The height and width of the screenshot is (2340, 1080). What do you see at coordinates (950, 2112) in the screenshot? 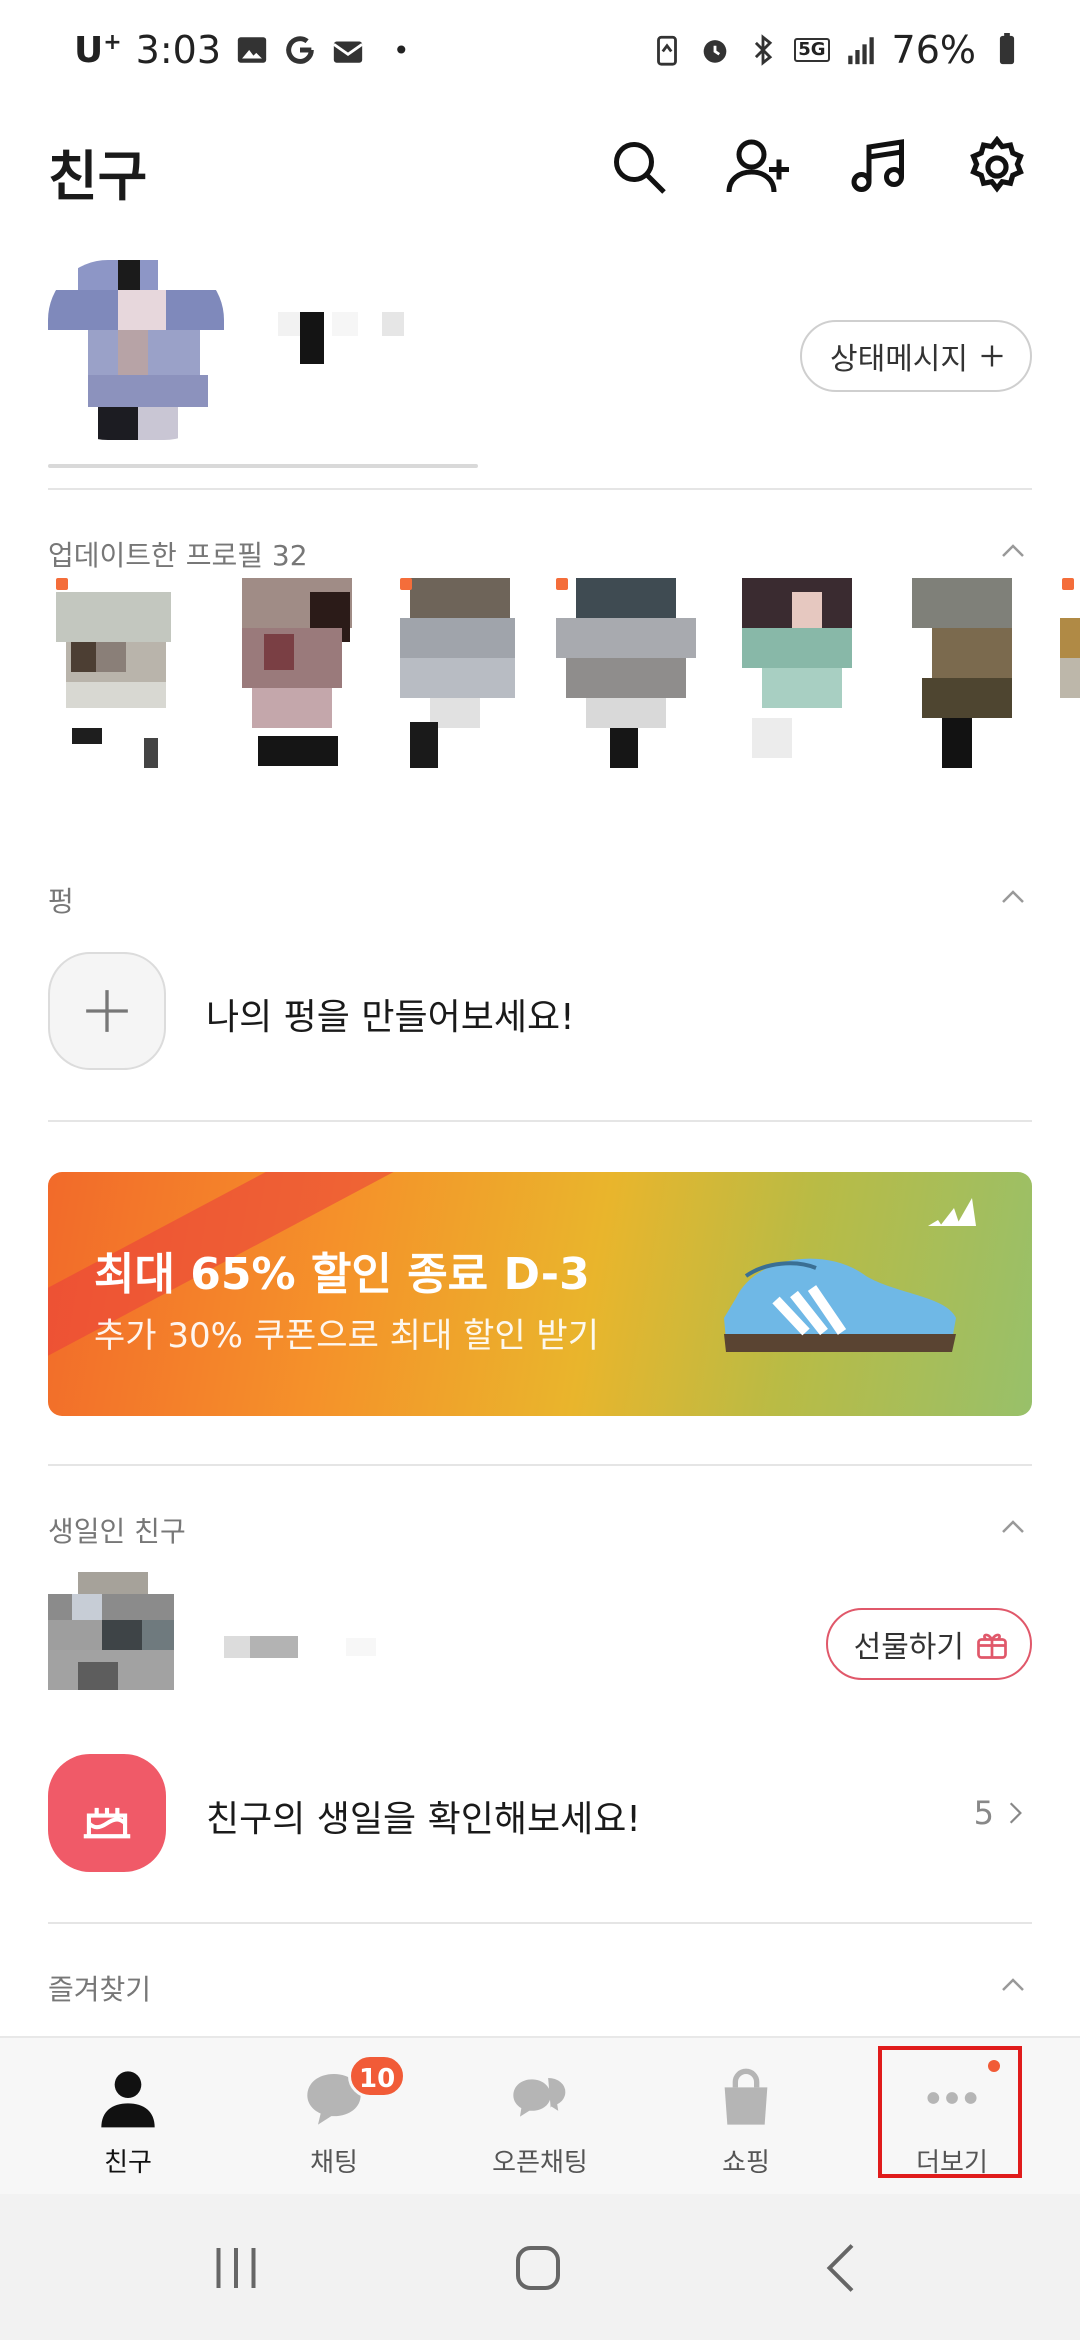
I see `highlight-box` at bounding box center [950, 2112].